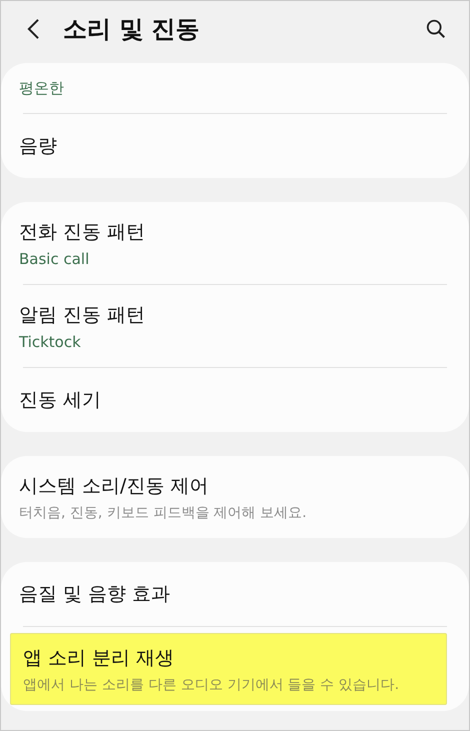  I want to click on search-icon, so click(436, 29).